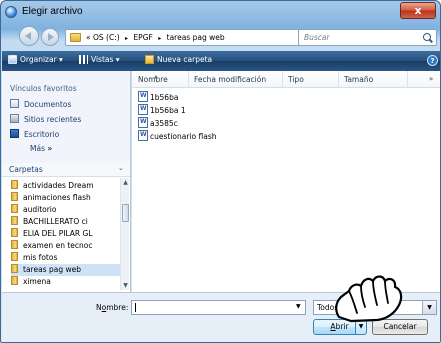 The image size is (441, 343). What do you see at coordinates (66, 170) in the screenshot?
I see `folders-header: Carpetas ⌄` at bounding box center [66, 170].